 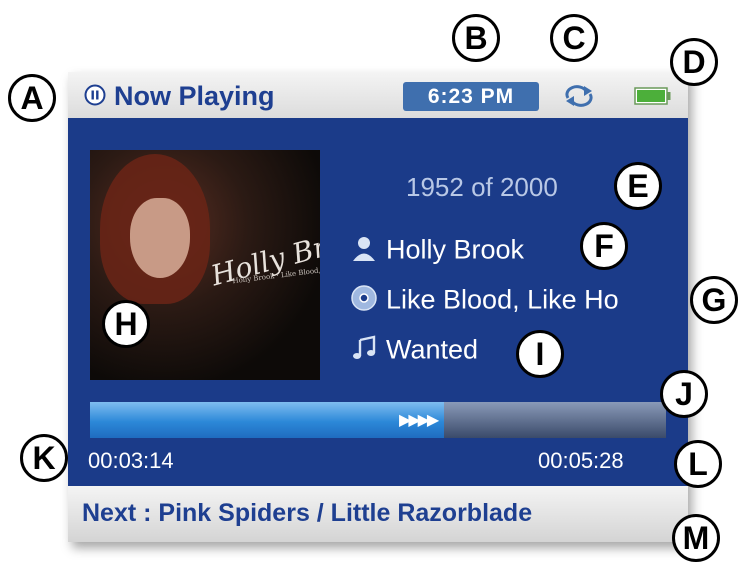 What do you see at coordinates (307, 513) in the screenshot?
I see `next-track-label: Next : Pink Spiders / Little Razorblade` at bounding box center [307, 513].